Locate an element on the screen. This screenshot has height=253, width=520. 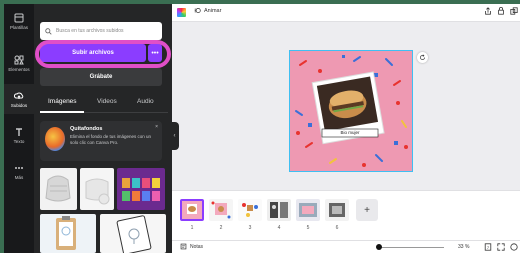
elements-icon is located at coordinates (19, 59).